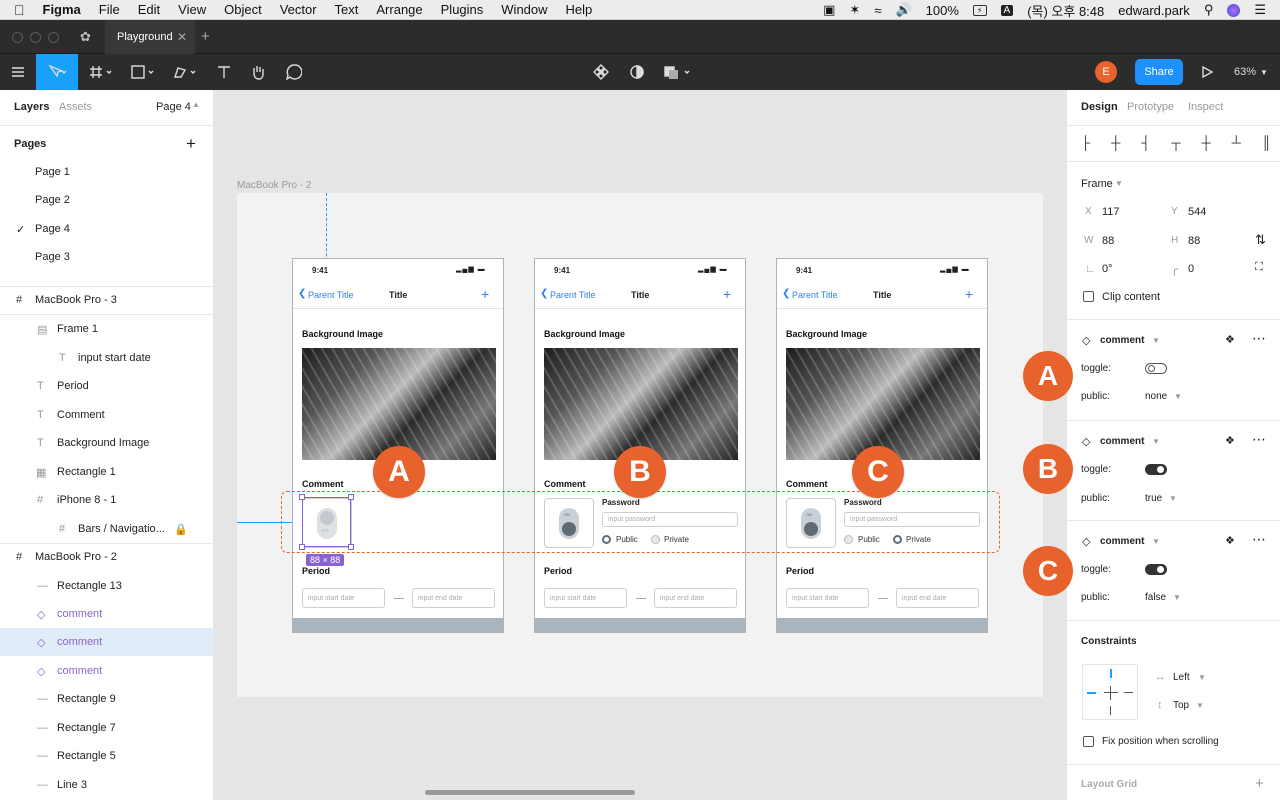 The width and height of the screenshot is (1280, 800). What do you see at coordinates (678, 72) in the screenshot?
I see `boolean-button` at bounding box center [678, 72].